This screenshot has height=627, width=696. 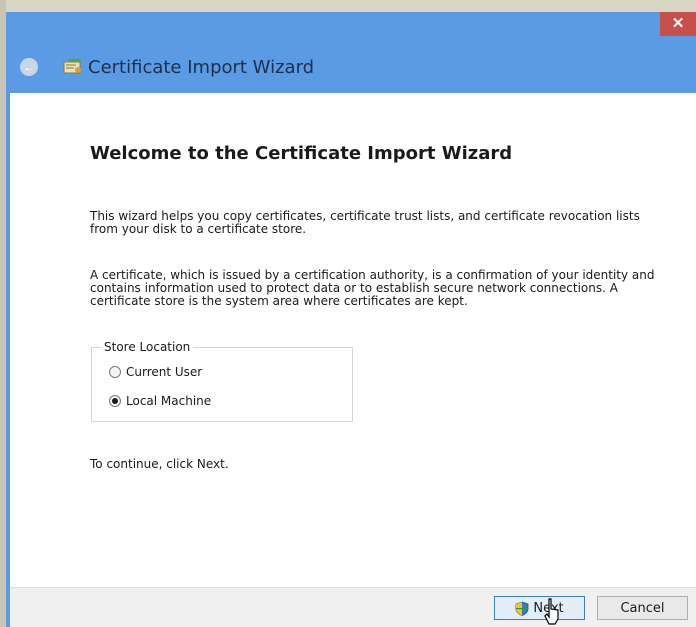 I want to click on close-icon: ✕, so click(x=678, y=23).